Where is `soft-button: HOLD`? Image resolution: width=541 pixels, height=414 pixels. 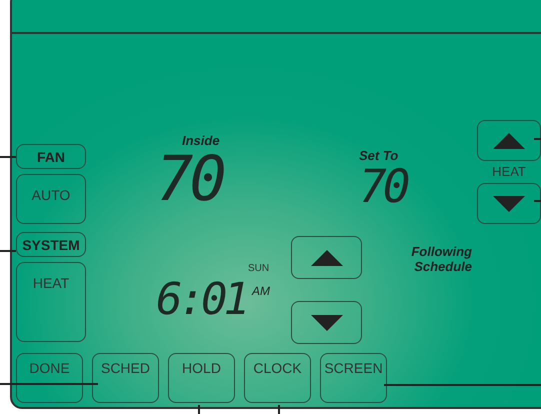 soft-button: HOLD is located at coordinates (201, 378).